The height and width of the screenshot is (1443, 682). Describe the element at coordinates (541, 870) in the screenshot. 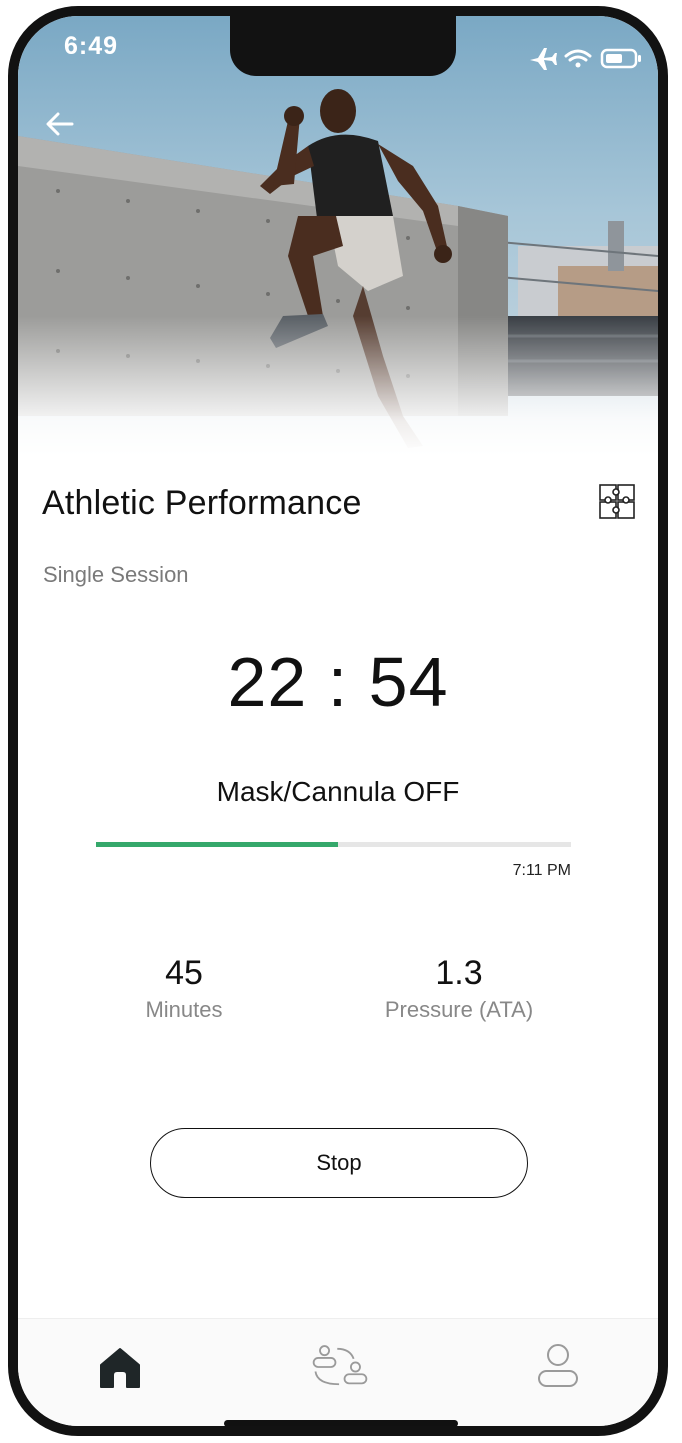

I see `end-time: 7:11 PM` at that location.